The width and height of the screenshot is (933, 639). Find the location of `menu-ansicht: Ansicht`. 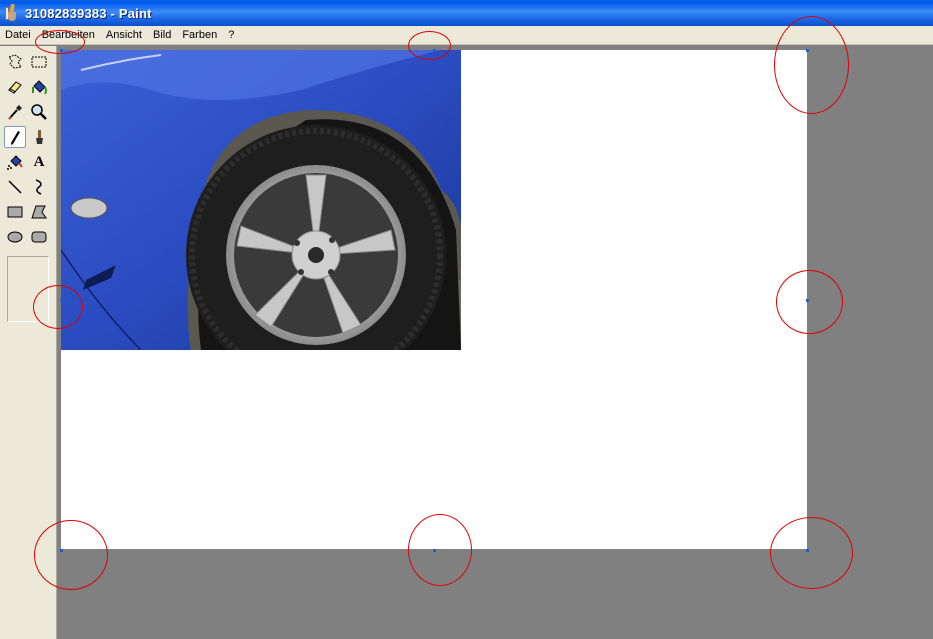

menu-ansicht: Ansicht is located at coordinates (124, 35).